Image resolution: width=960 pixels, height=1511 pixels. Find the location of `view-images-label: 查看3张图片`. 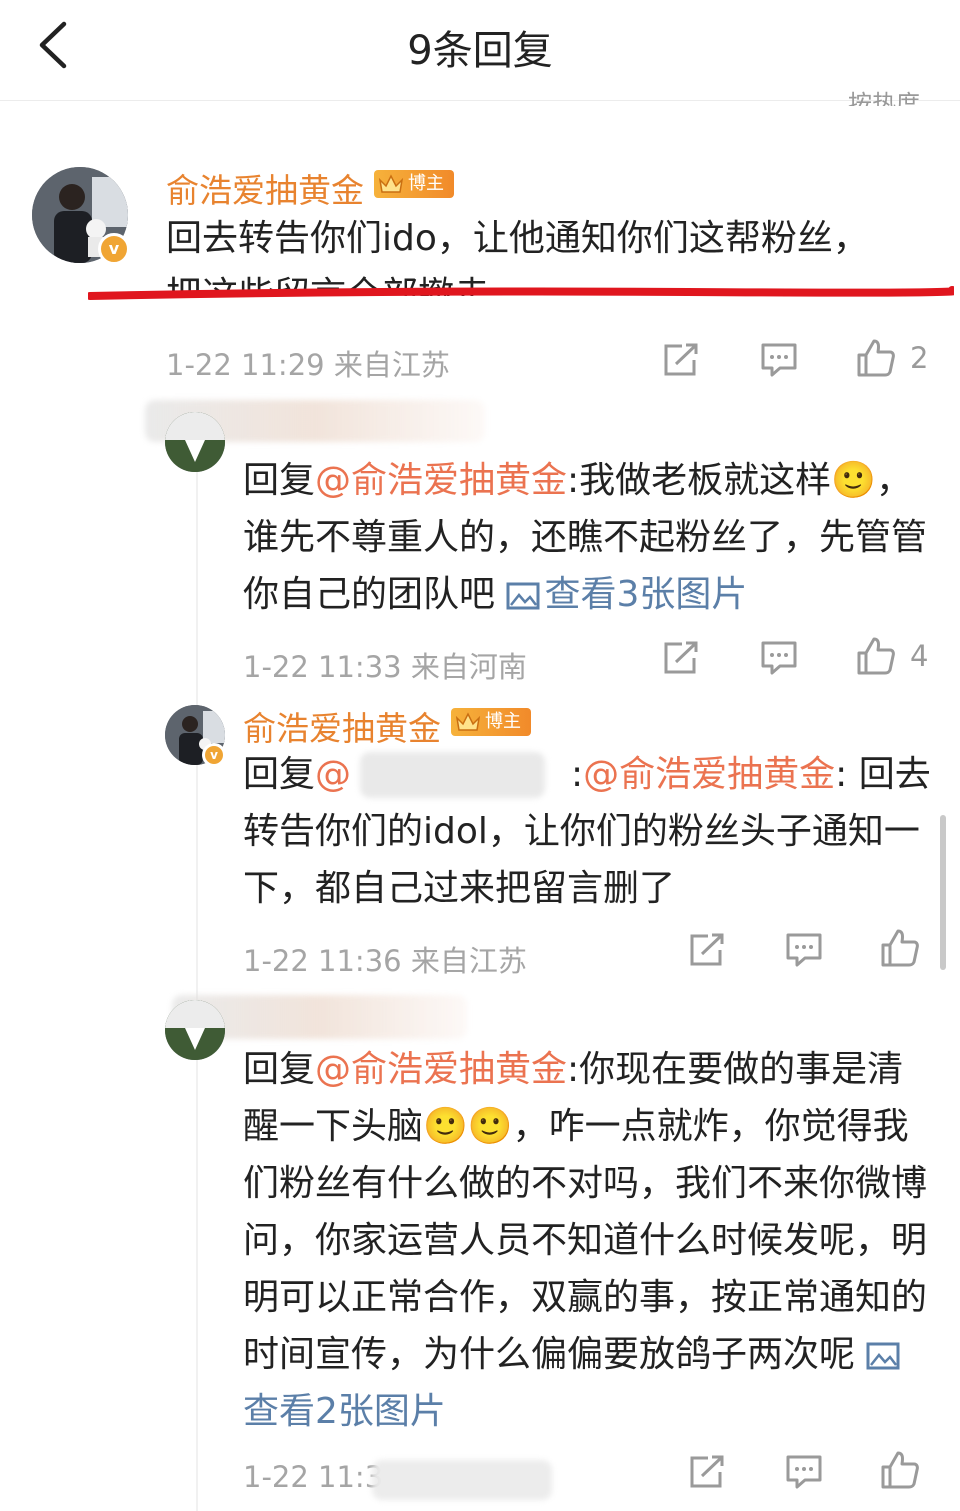

view-images-label: 查看3张图片 is located at coordinates (646, 594).